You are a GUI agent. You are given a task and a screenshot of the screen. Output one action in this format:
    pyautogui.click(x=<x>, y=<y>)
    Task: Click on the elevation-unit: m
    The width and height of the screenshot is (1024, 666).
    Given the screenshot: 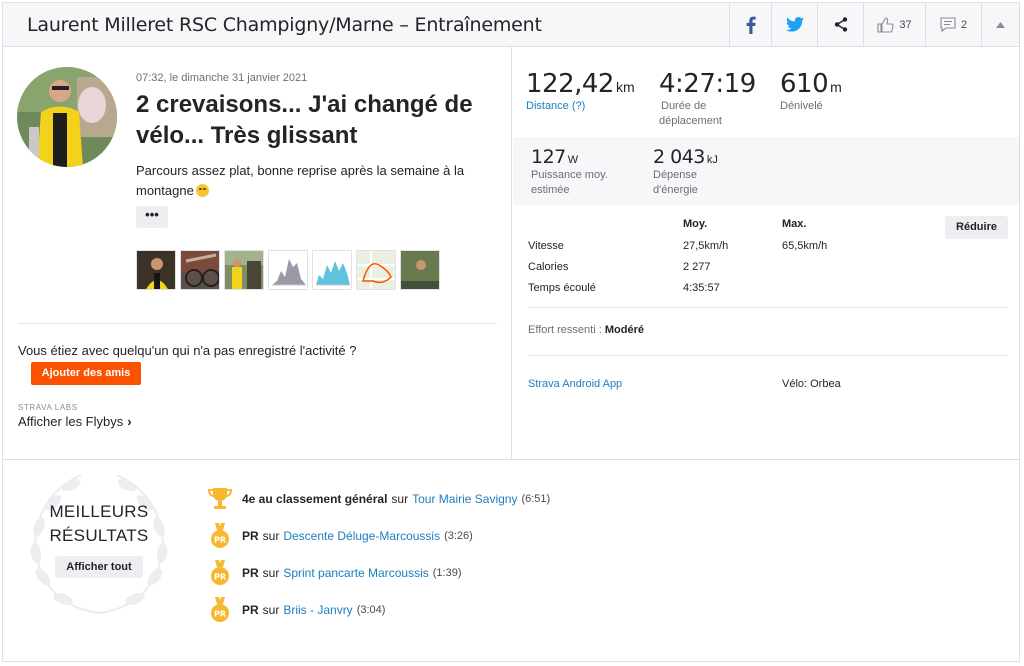 What is the action you would take?
    pyautogui.click(x=836, y=87)
    